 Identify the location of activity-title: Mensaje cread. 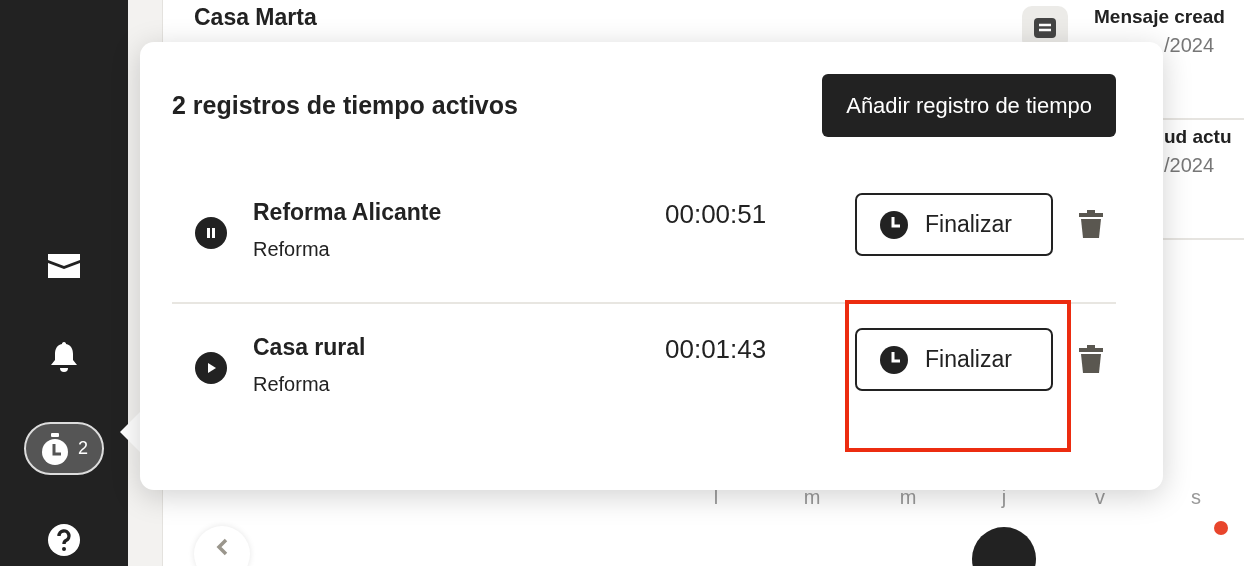
(1159, 17).